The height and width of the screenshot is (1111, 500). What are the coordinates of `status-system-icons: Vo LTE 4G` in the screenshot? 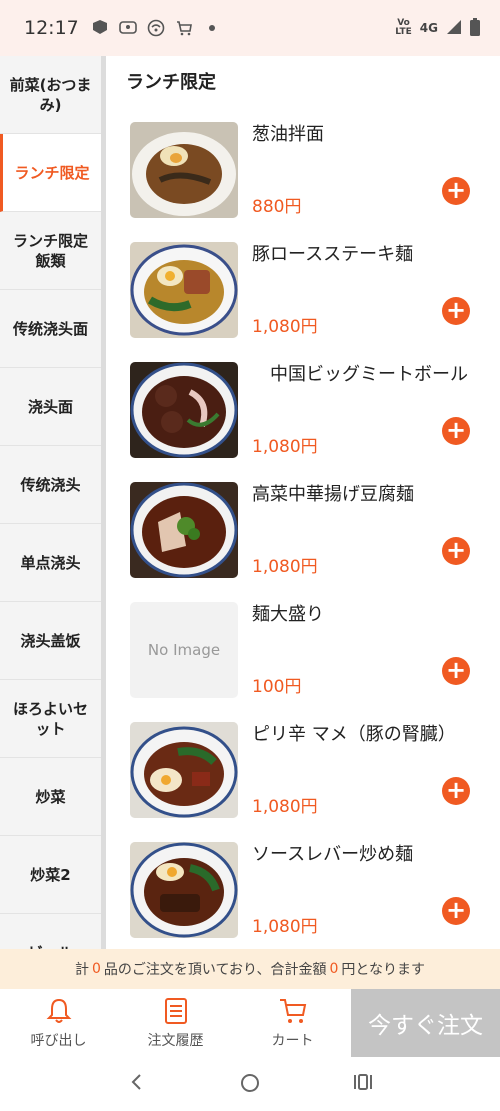 It's located at (437, 28).